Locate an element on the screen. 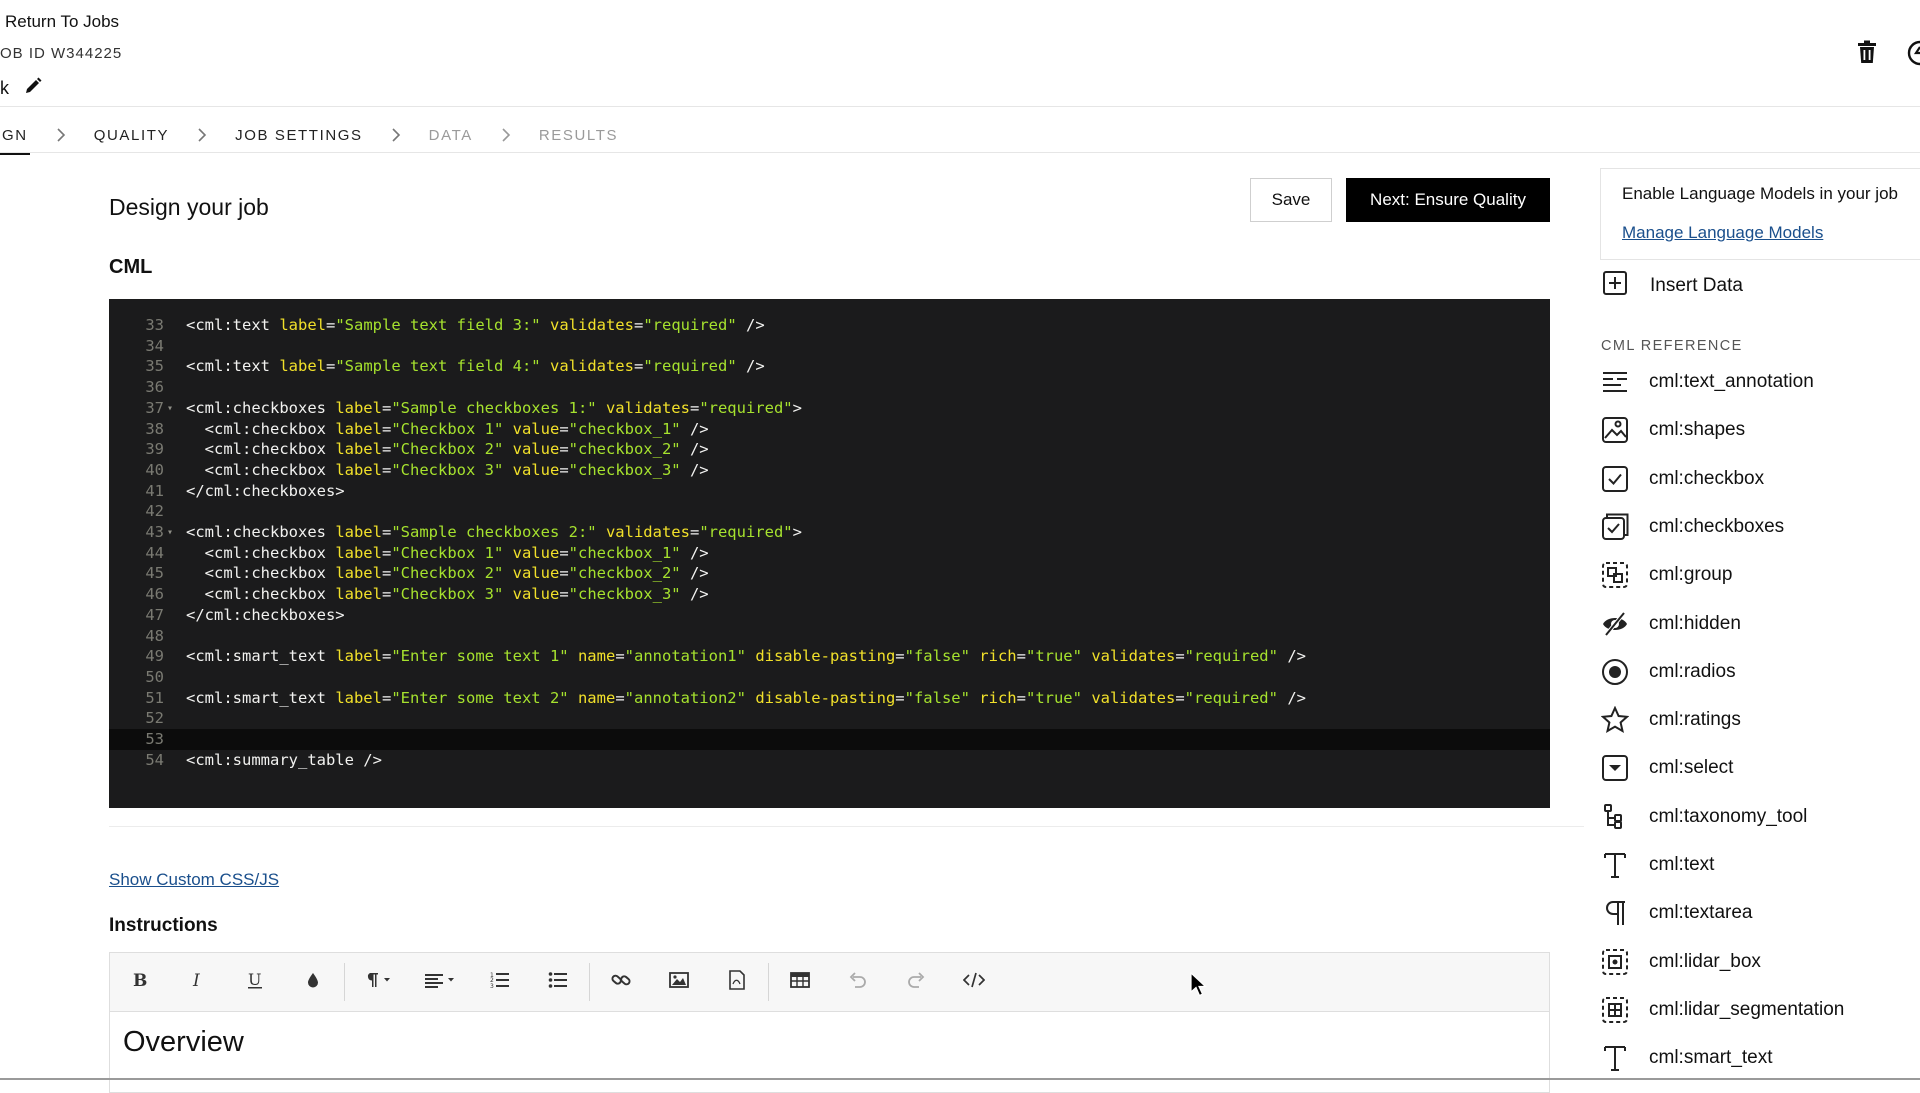 The image size is (1920, 1093). line-number: 35 is located at coordinates (154, 366).